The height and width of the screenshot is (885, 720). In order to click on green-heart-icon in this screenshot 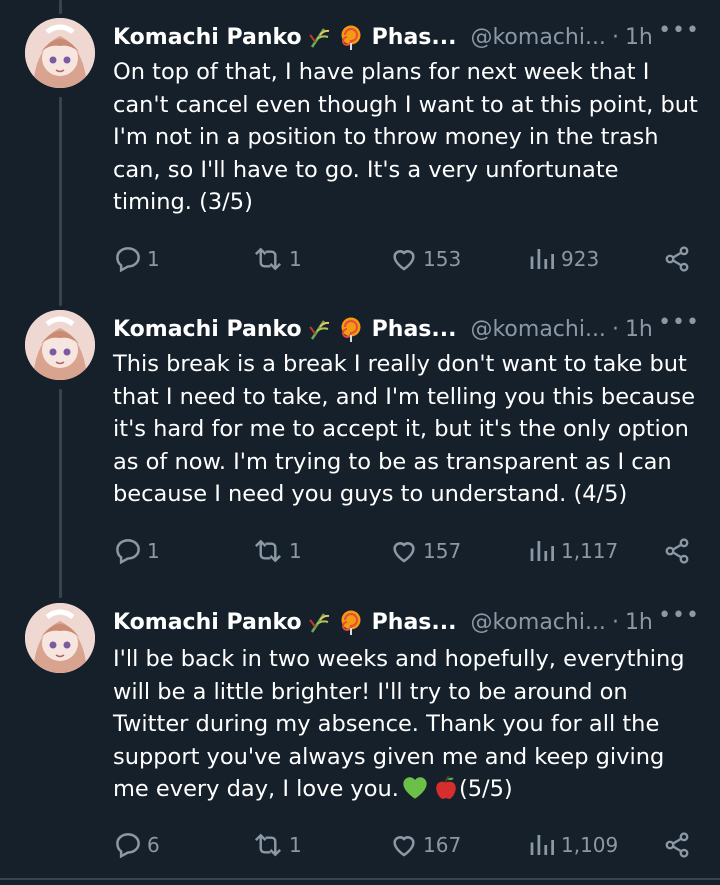, I will do `click(415, 792)`.